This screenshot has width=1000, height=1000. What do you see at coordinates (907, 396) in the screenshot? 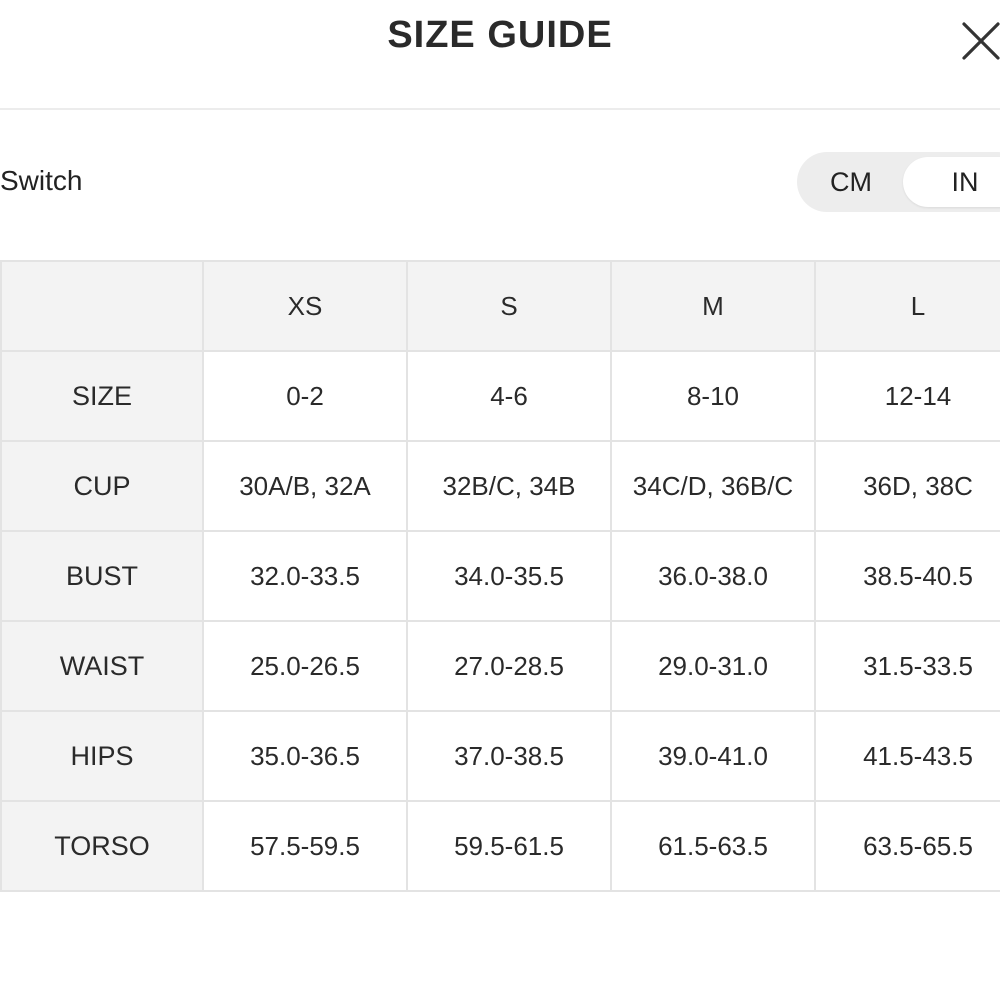
I see `table-cell: 12-14` at bounding box center [907, 396].